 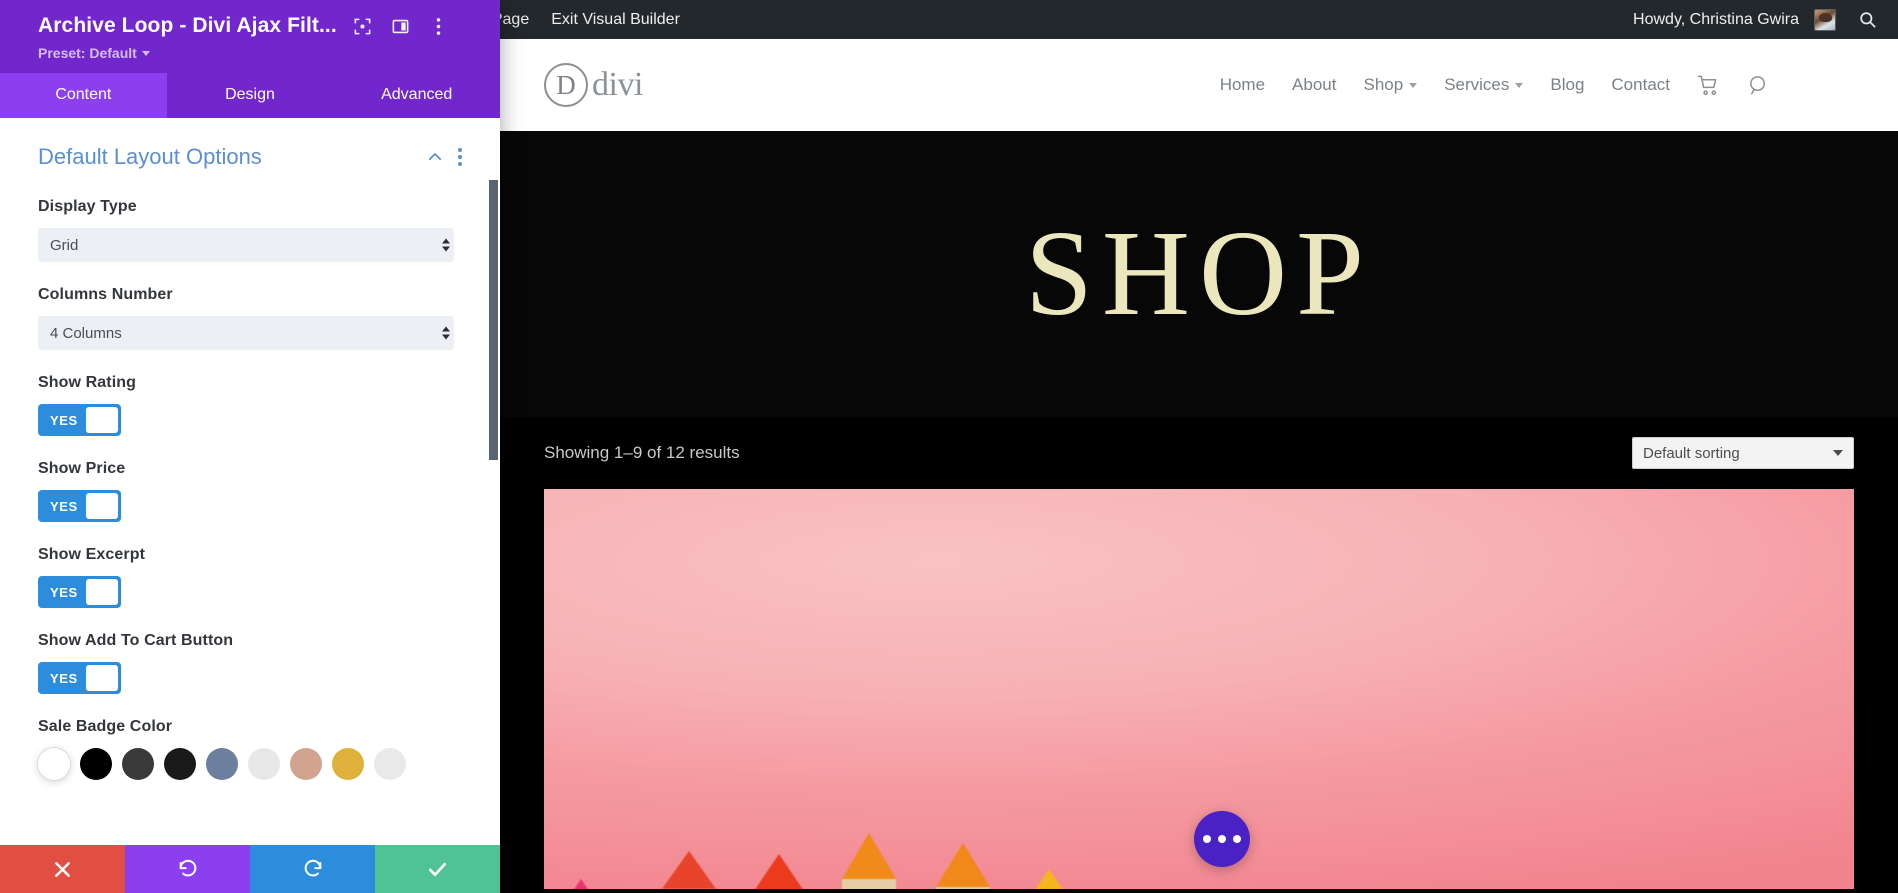 What do you see at coordinates (250, 157) in the screenshot?
I see `section-default-layout-options: Default Layout Options` at bounding box center [250, 157].